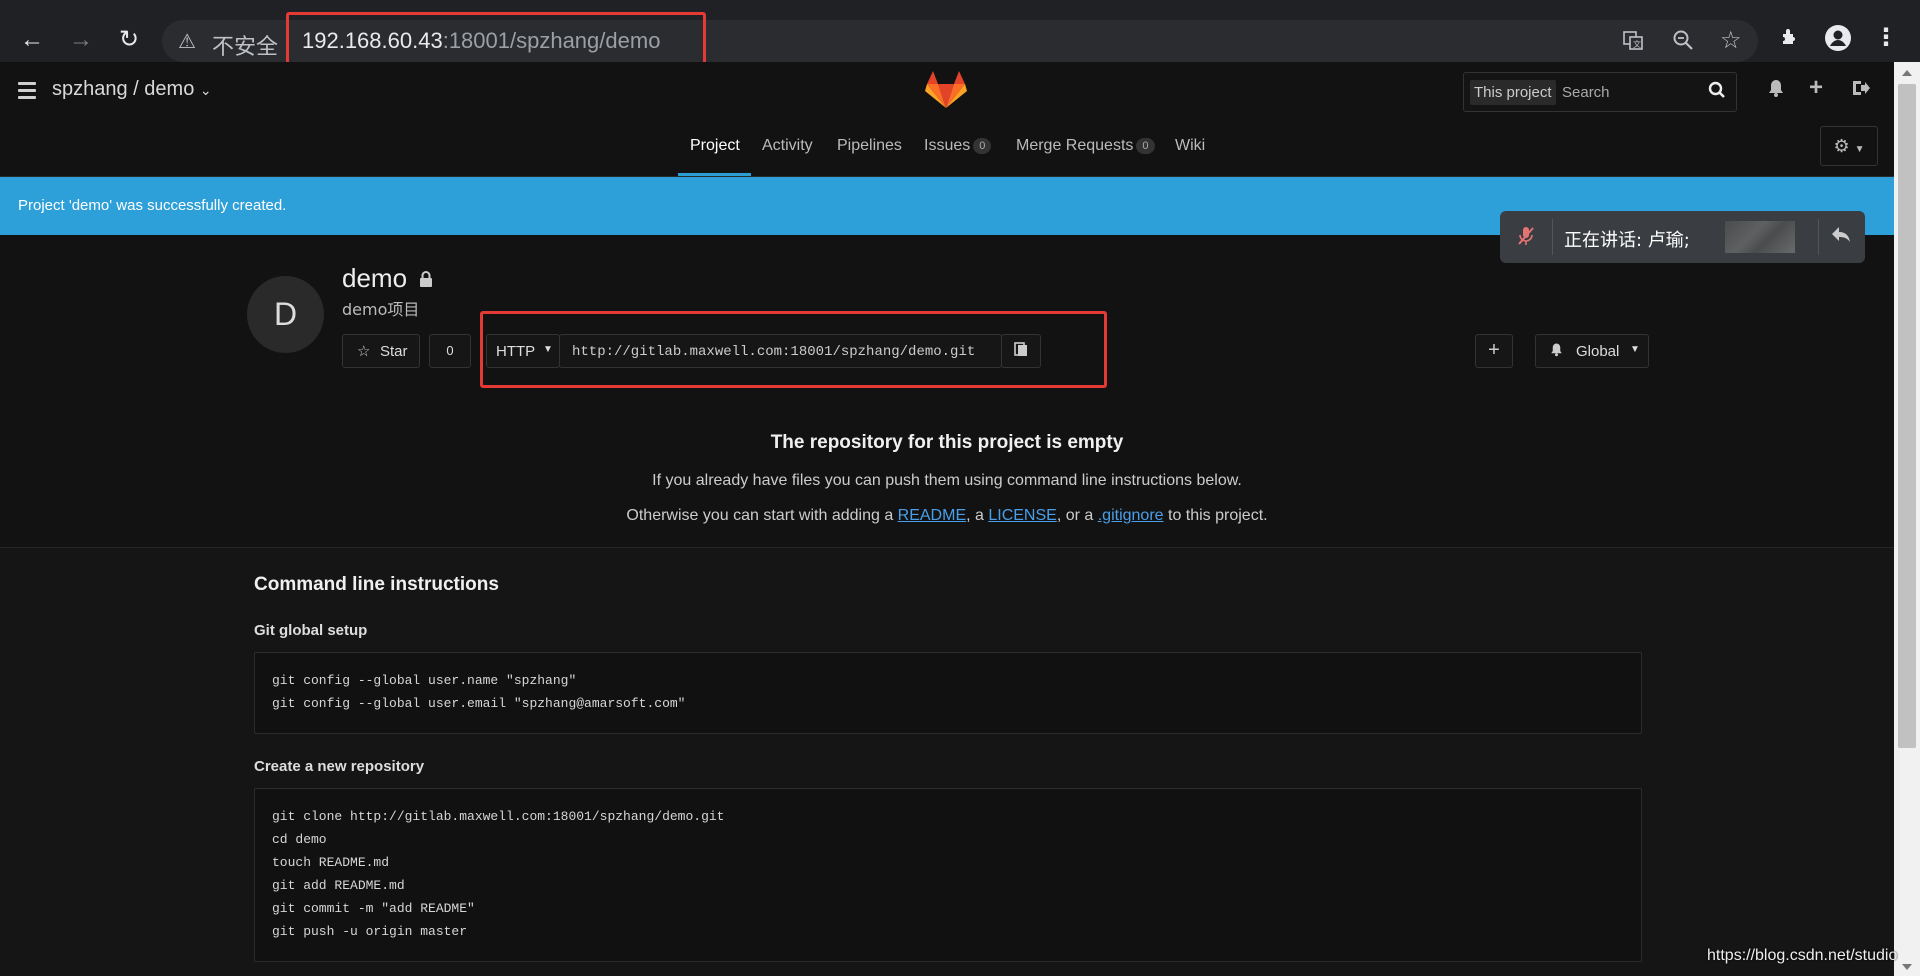 Image resolution: width=1920 pixels, height=976 pixels. What do you see at coordinates (982, 146) in the screenshot?
I see `issues-count-badge: 0` at bounding box center [982, 146].